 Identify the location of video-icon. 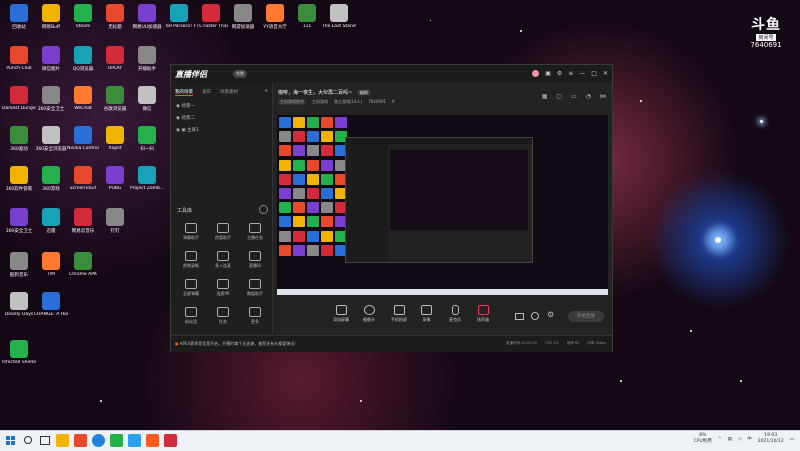
(519, 316).